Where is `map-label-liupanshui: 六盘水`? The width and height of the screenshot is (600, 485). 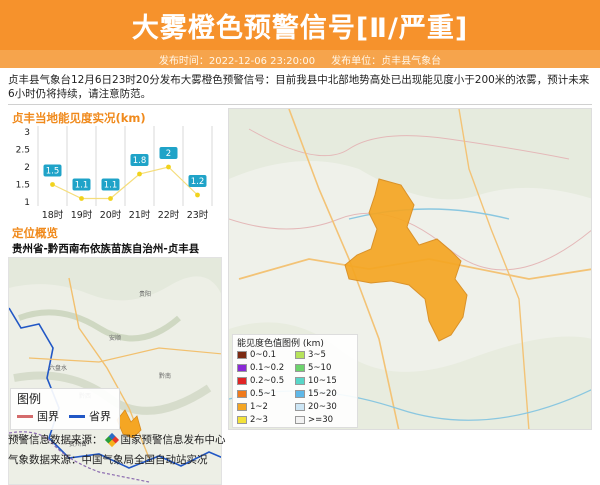 map-label-liupanshui: 六盘水 is located at coordinates (58, 368).